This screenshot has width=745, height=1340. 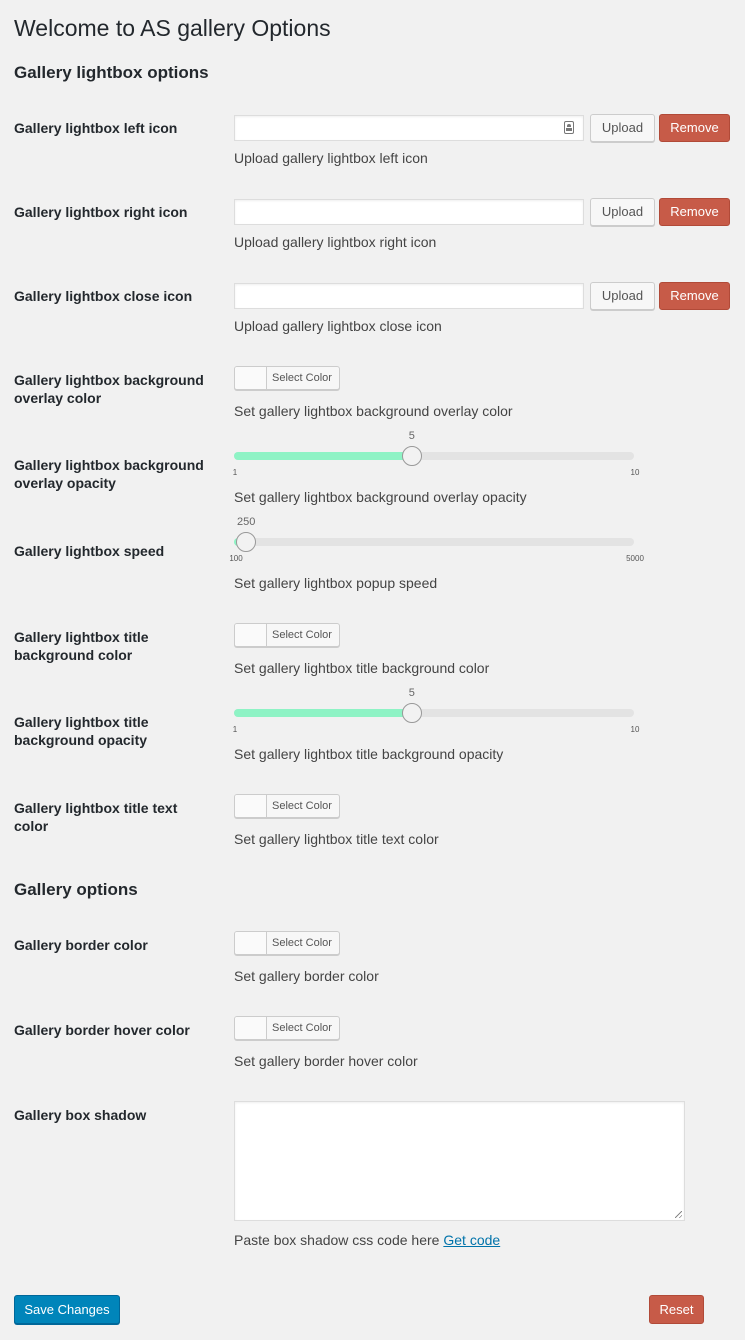 I want to click on right-icon-description: Upload gallery lightbox right icon, so click(x=335, y=242).